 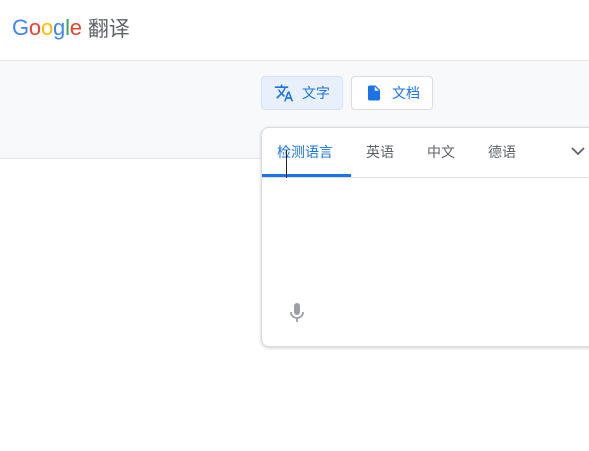 I want to click on microphone-icon, so click(x=297, y=315).